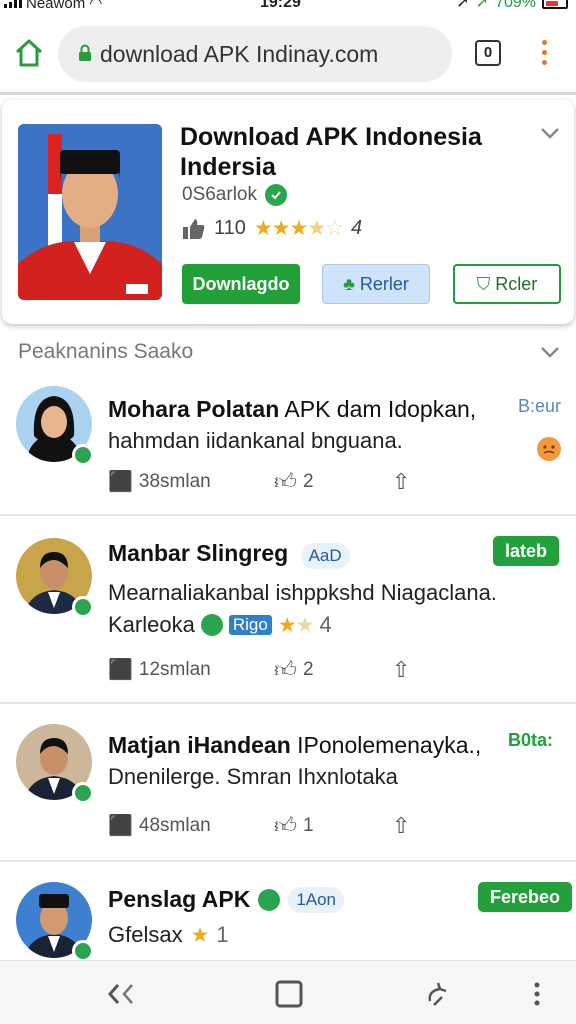 This screenshot has height=1024, width=576. I want to click on review-time: ⬛ 38smlan, so click(191, 481).